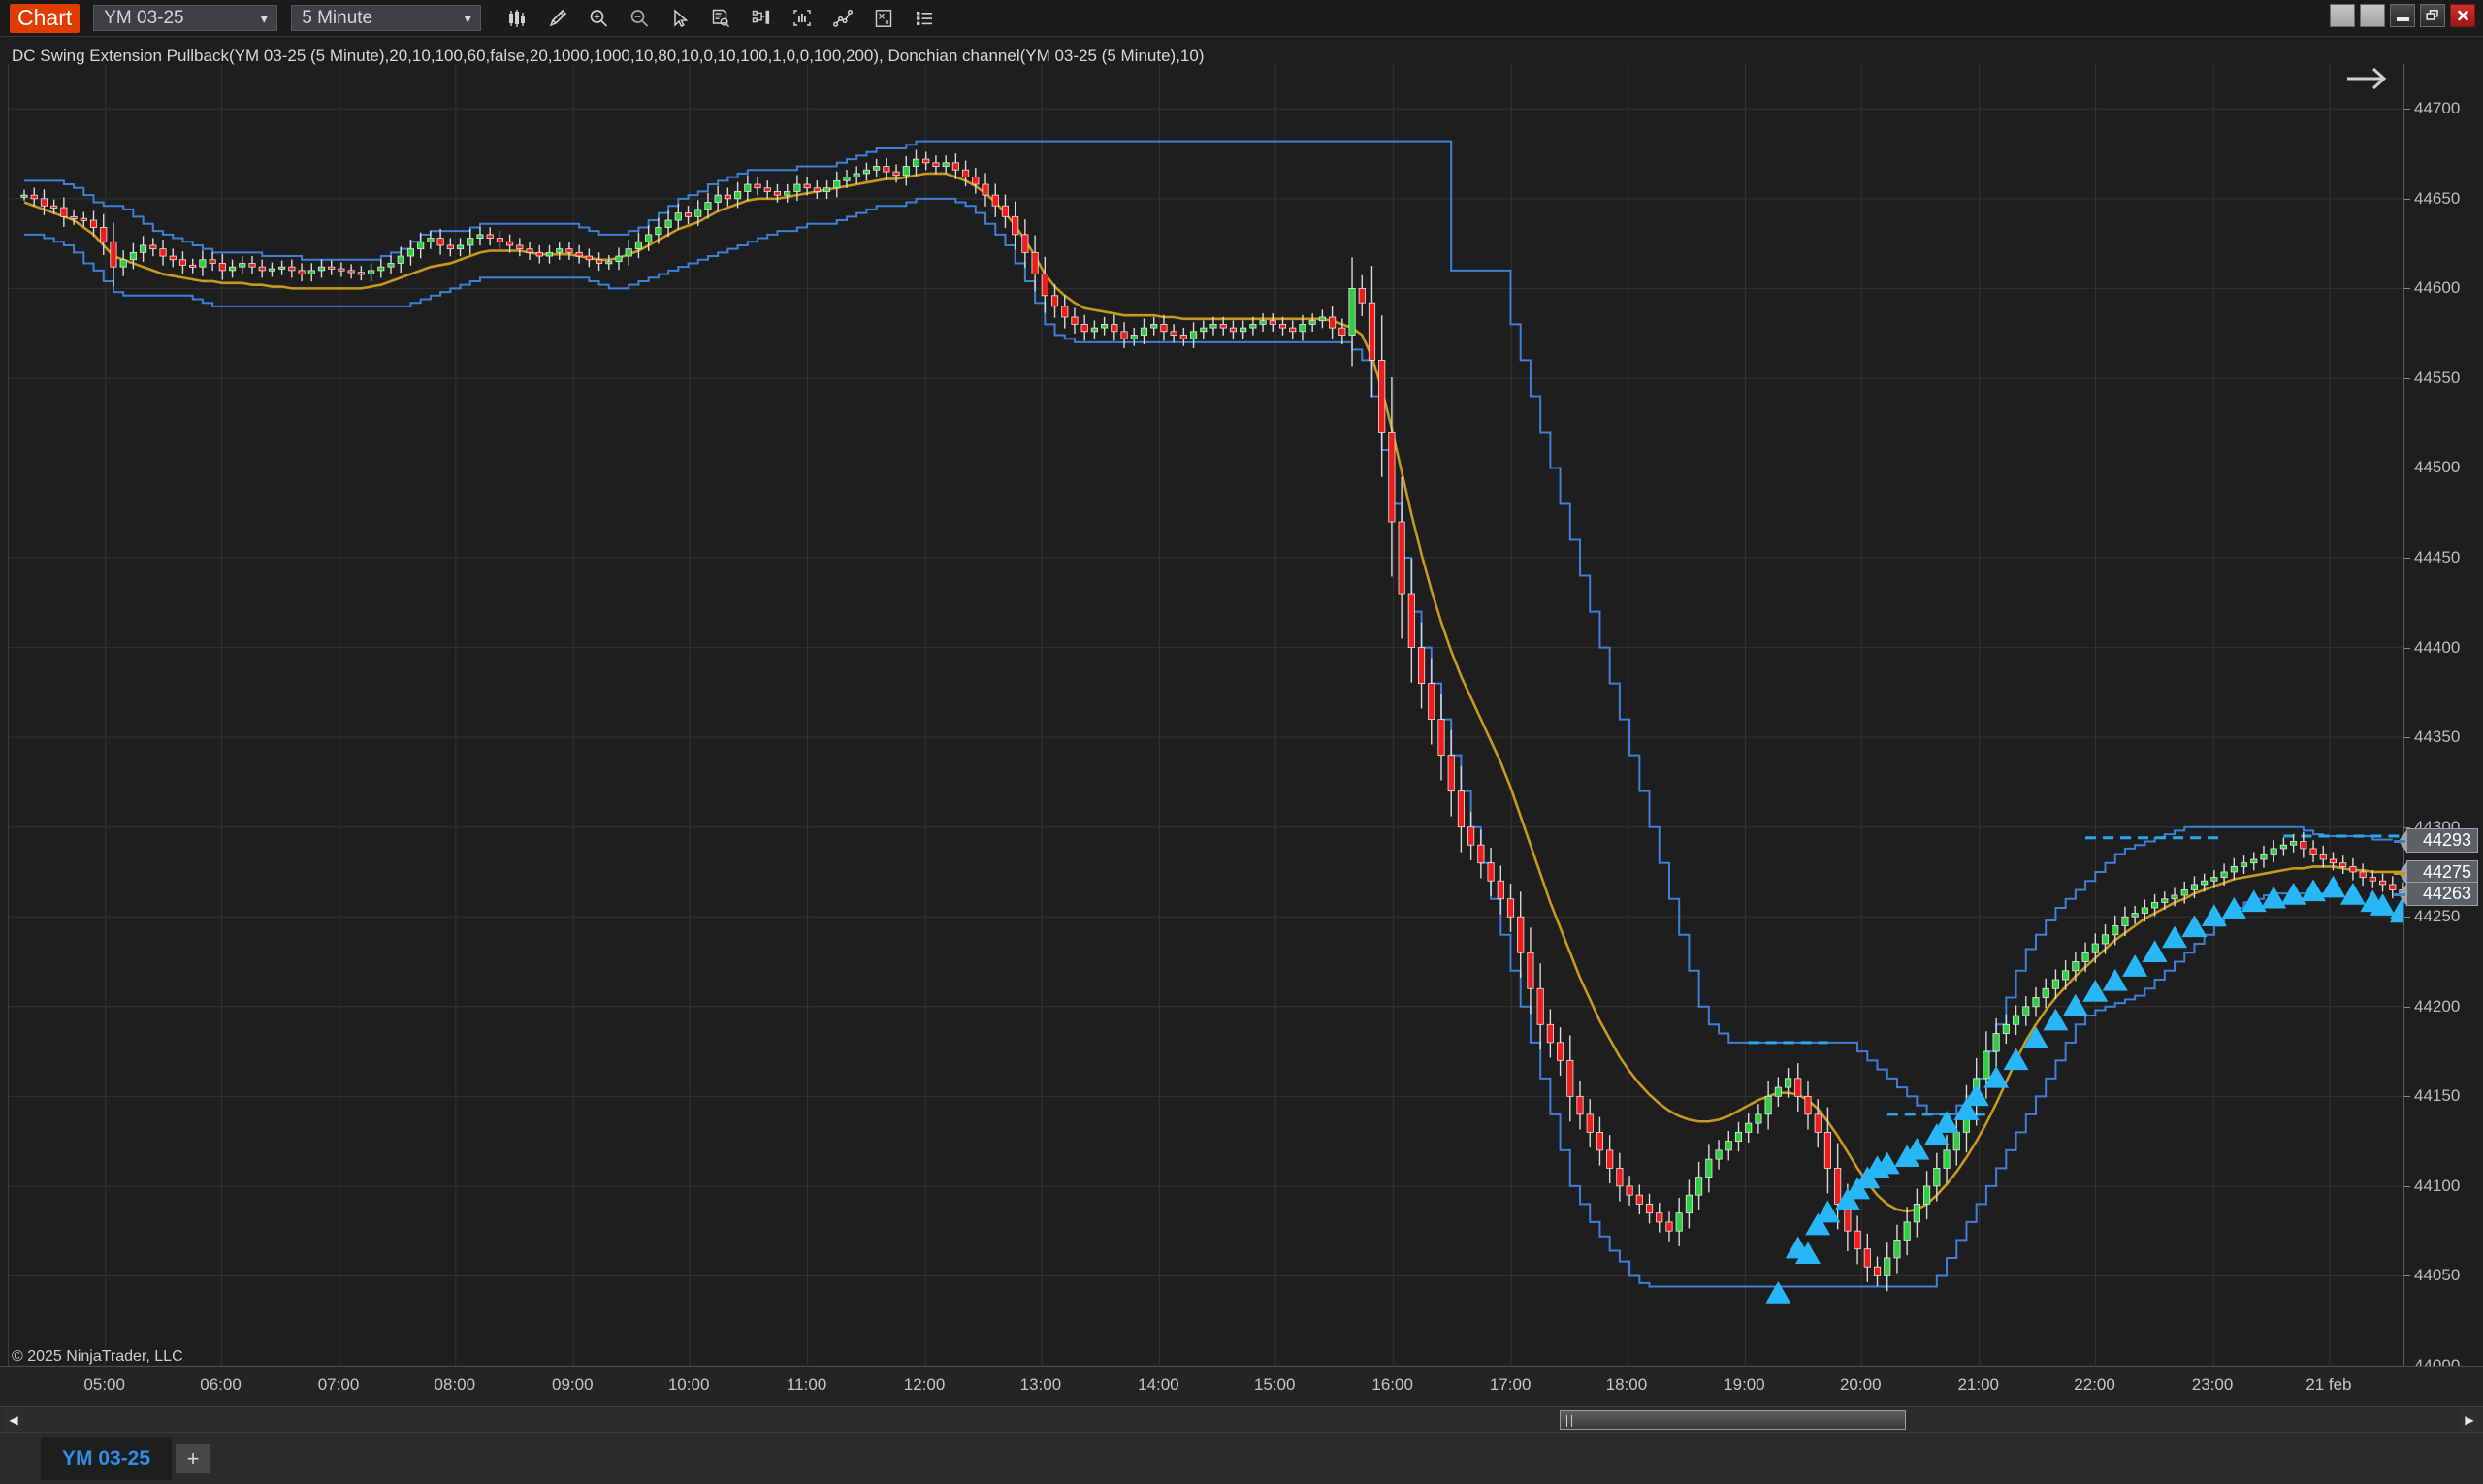  Describe the element at coordinates (2463, 15) in the screenshot. I see `close-button` at that location.